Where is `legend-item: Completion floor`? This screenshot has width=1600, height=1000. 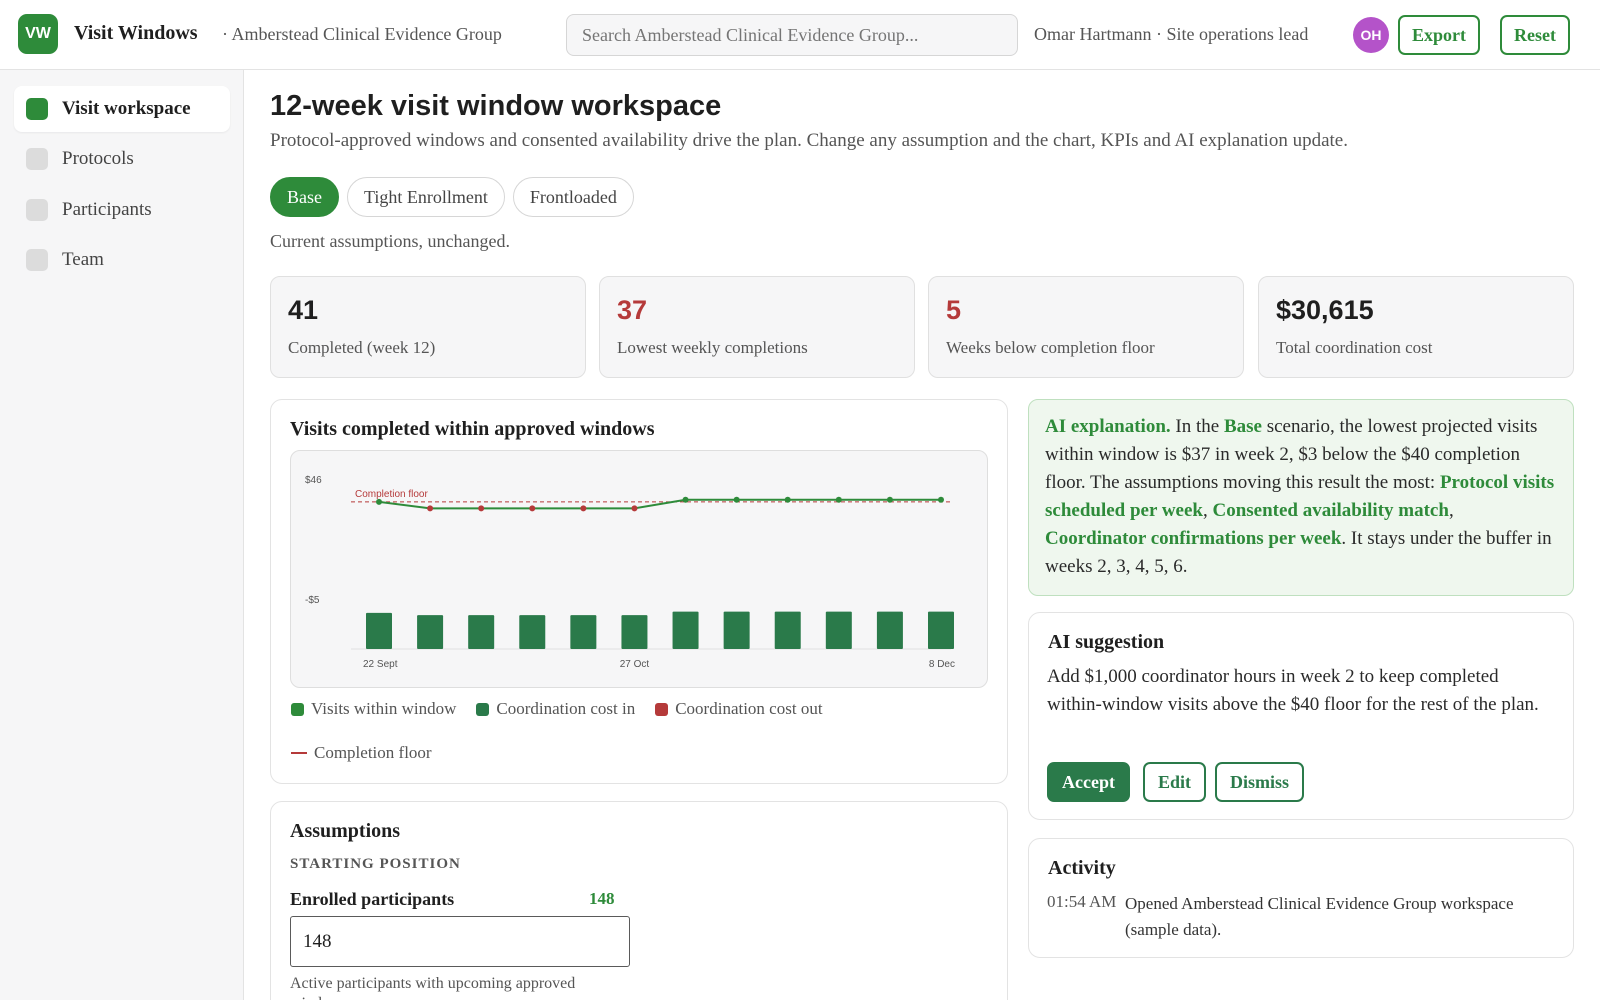
legend-item: Completion floor is located at coordinates (361, 753).